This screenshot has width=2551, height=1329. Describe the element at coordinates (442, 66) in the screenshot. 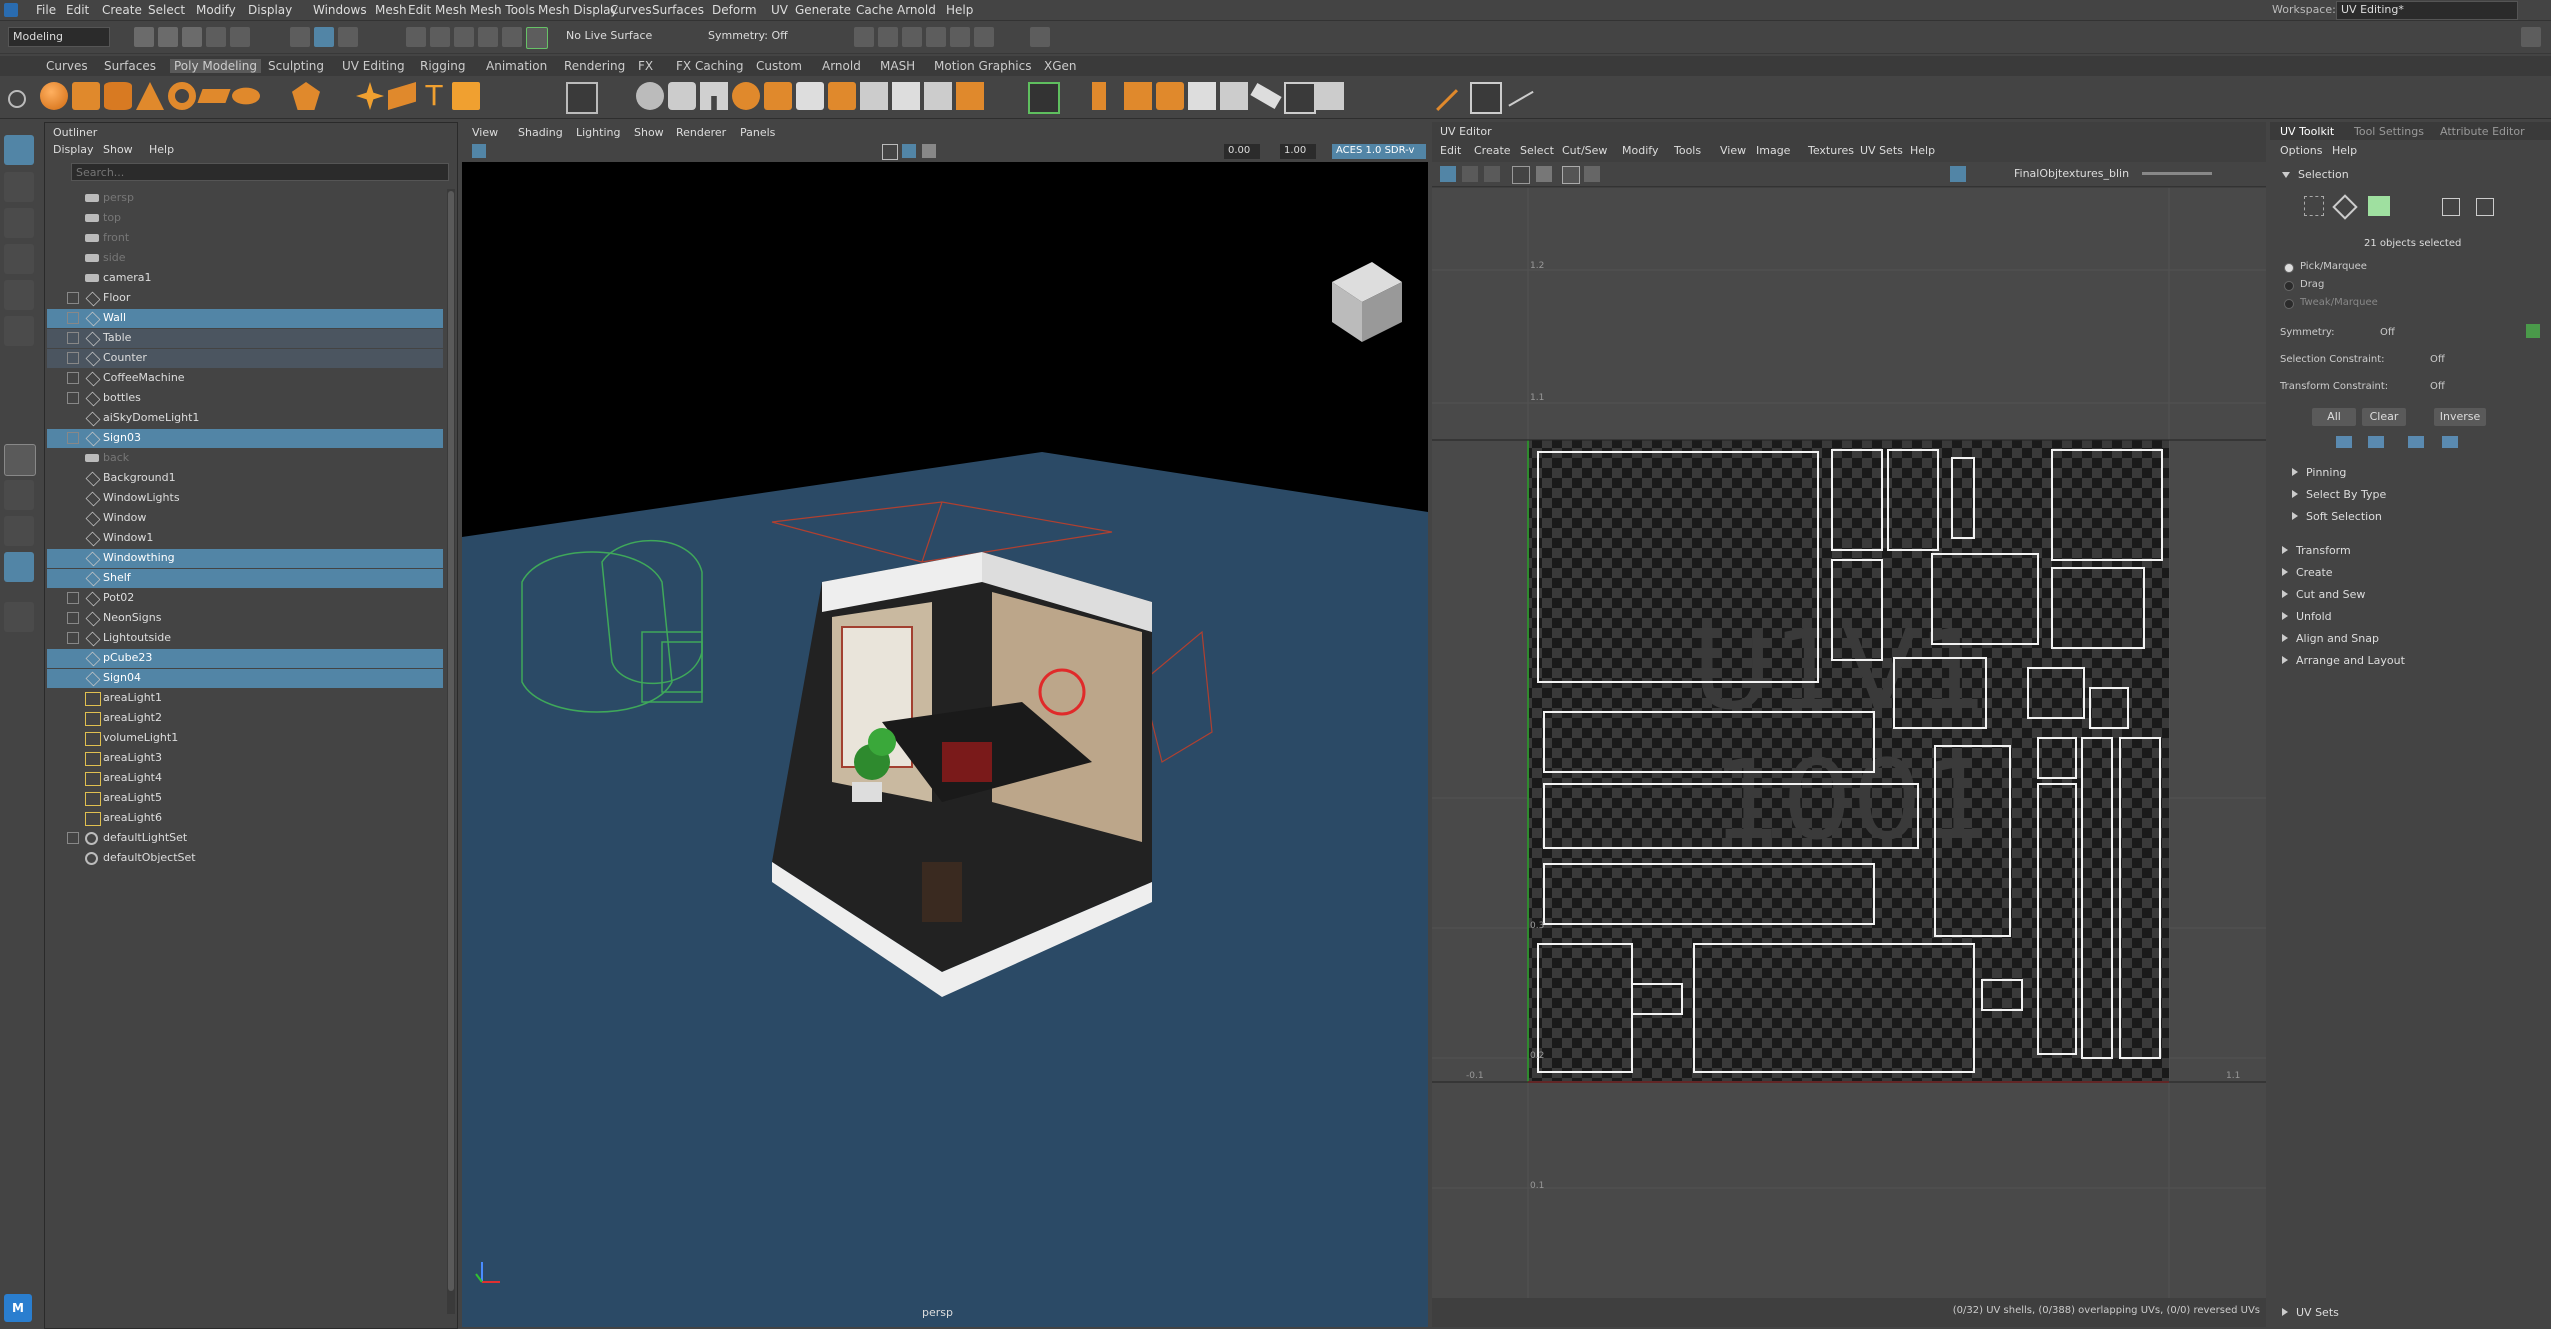

I see `shelf-tab-rigging: Rigging` at that location.